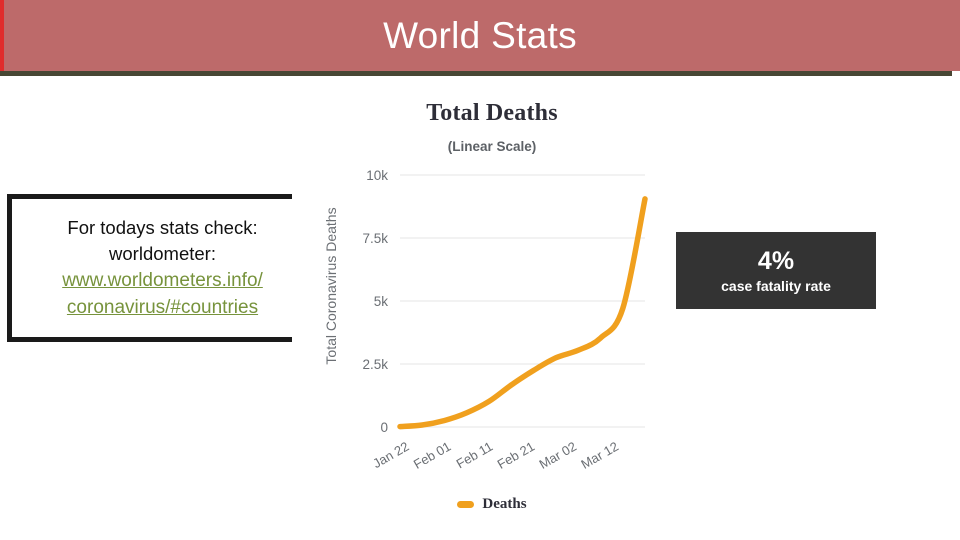  I want to click on case-fatality-rate-box: 4% case fatality rate, so click(776, 270).